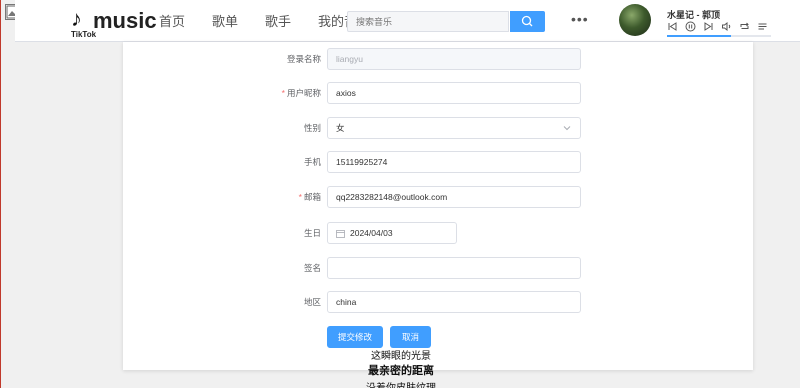 The width and height of the screenshot is (800, 388). I want to click on nickname-label-text: 用户昵称, so click(303, 93).